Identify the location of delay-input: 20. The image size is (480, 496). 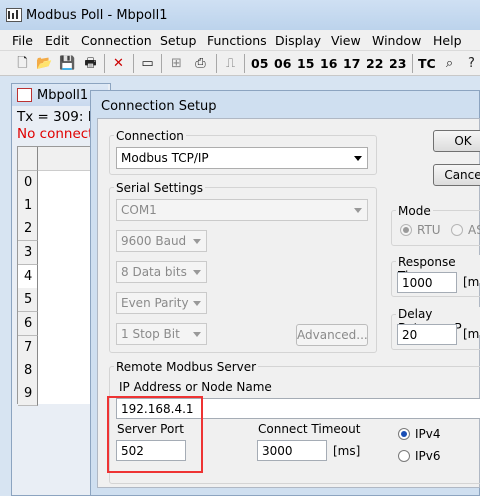
(427, 334).